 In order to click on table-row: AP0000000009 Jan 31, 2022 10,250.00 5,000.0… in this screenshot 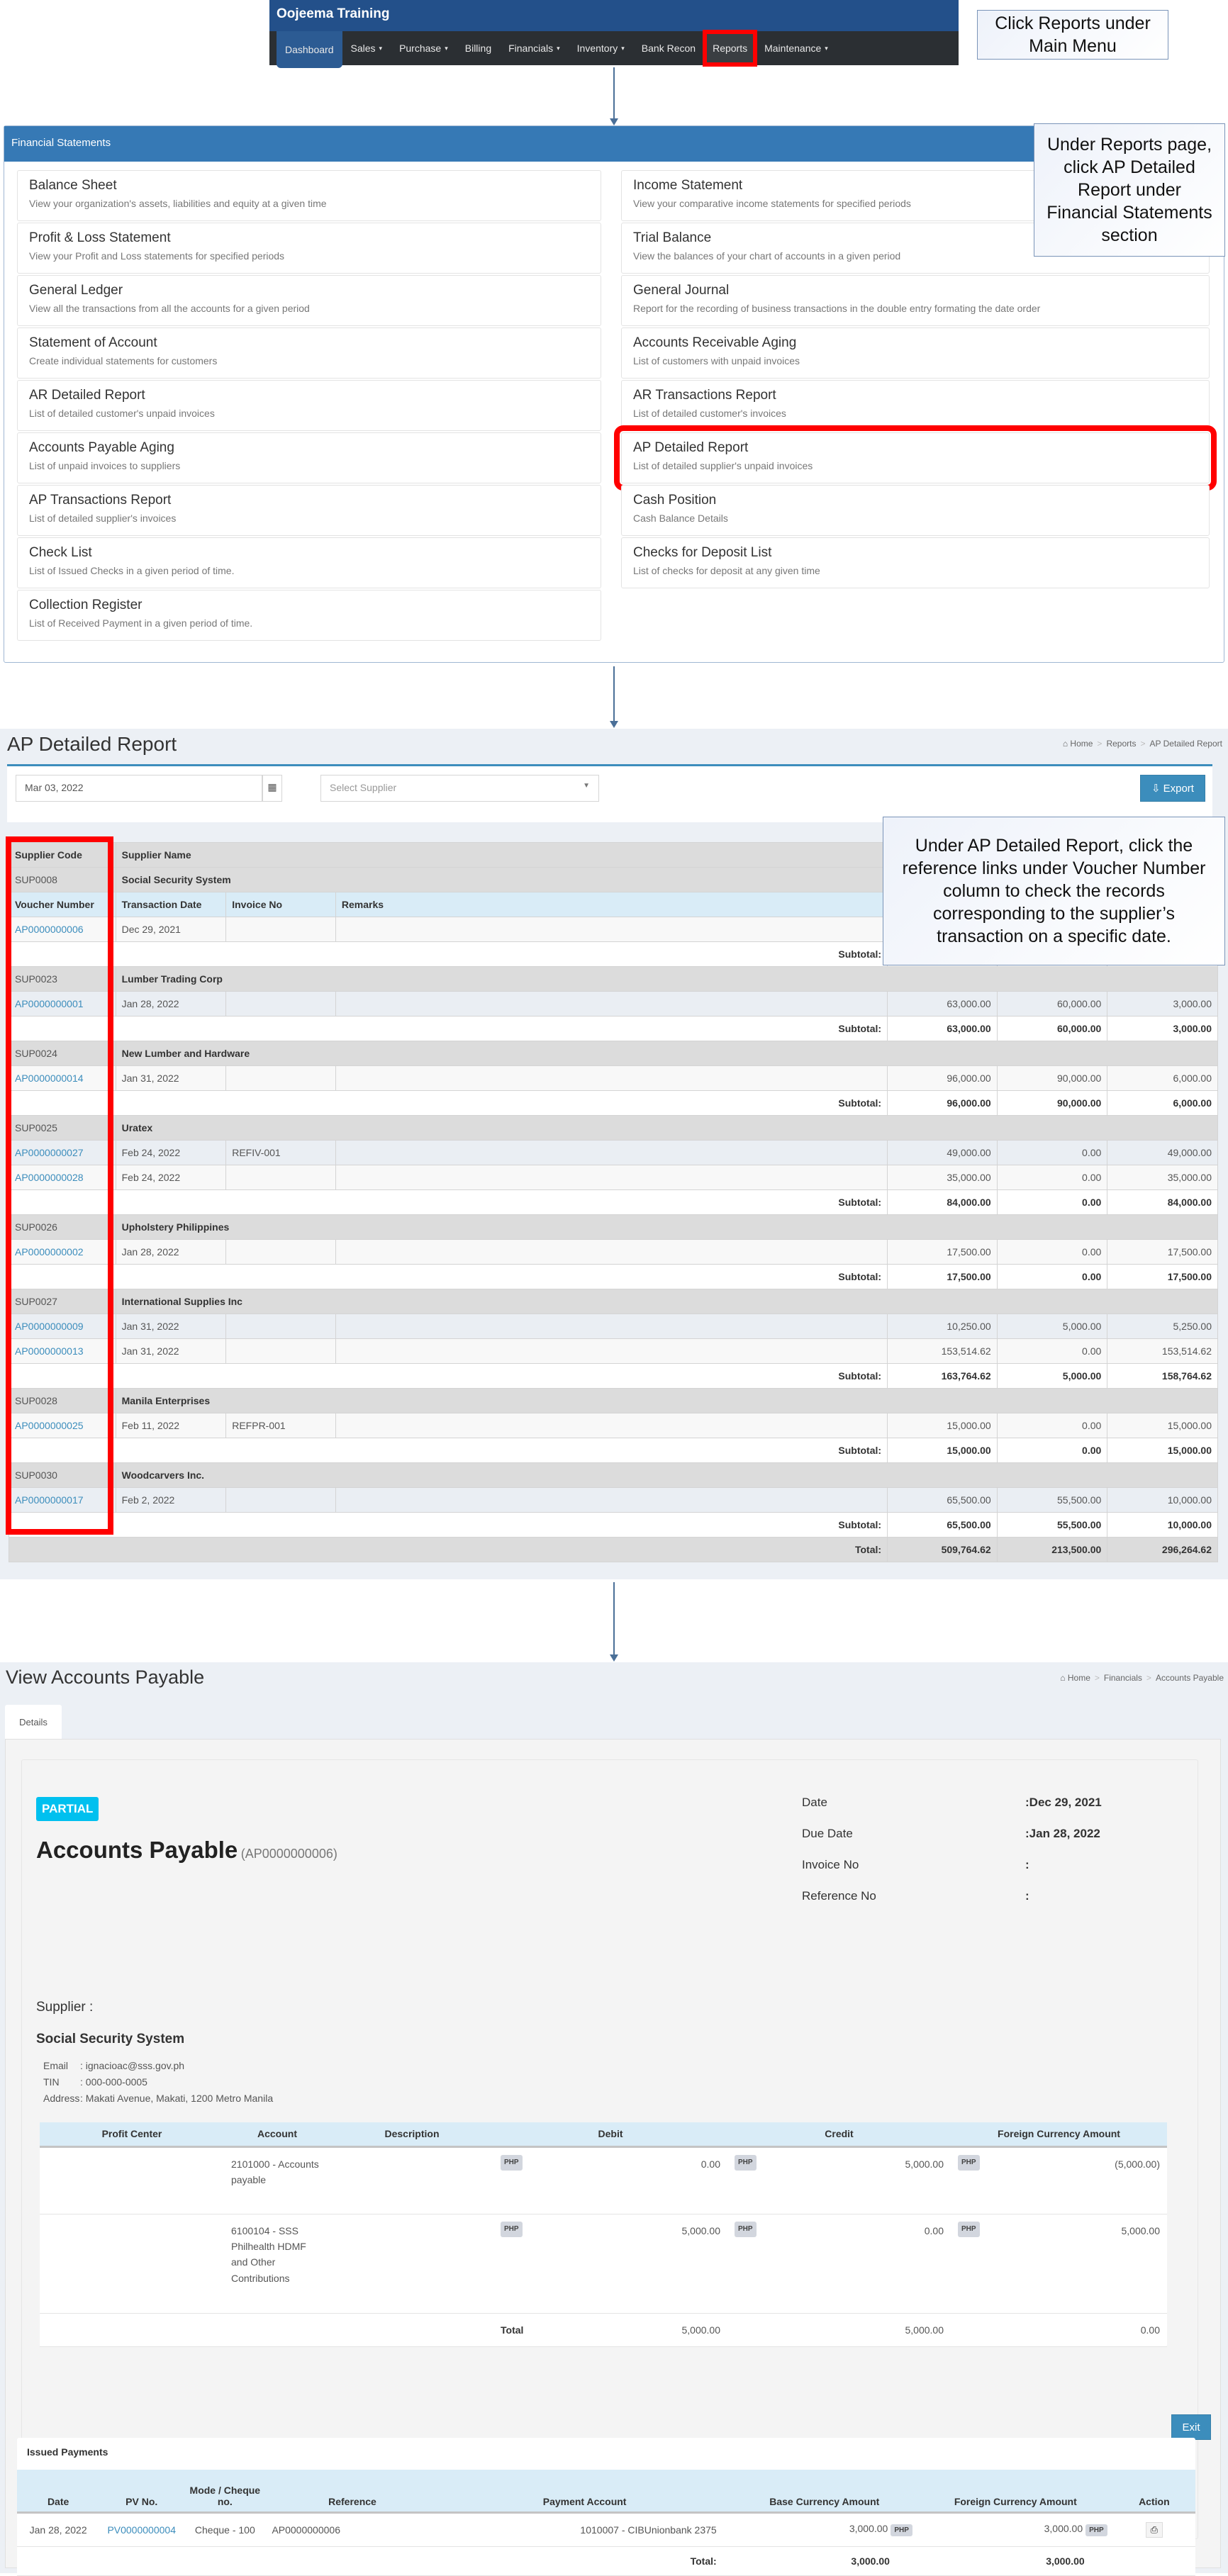, I will do `click(613, 1327)`.